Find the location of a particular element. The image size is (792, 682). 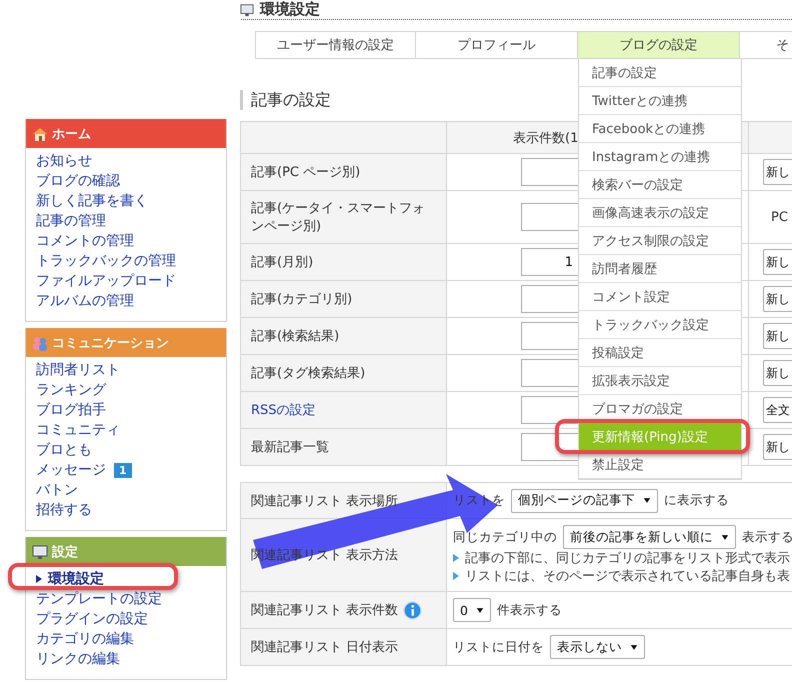

menu-item: アクセス制限の設定 is located at coordinates (660, 241).